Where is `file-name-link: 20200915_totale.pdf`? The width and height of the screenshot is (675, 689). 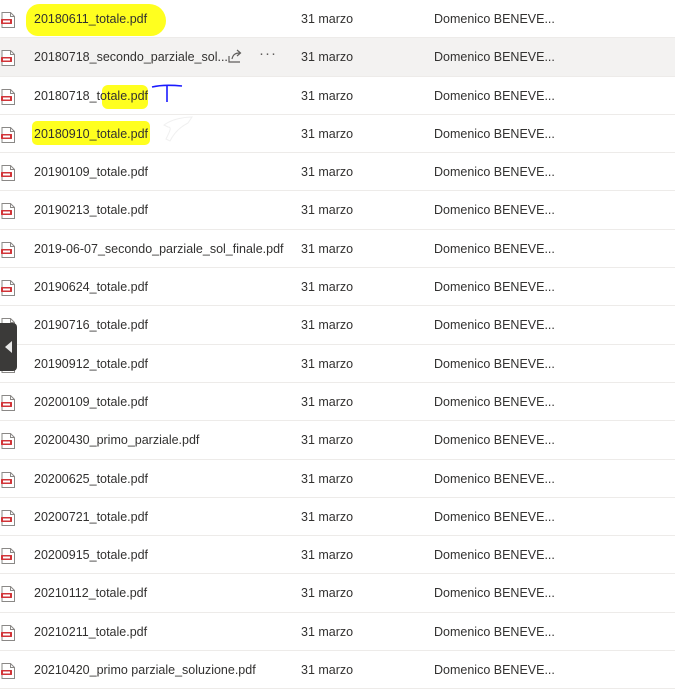 file-name-link: 20200915_totale.pdf is located at coordinates (91, 555).